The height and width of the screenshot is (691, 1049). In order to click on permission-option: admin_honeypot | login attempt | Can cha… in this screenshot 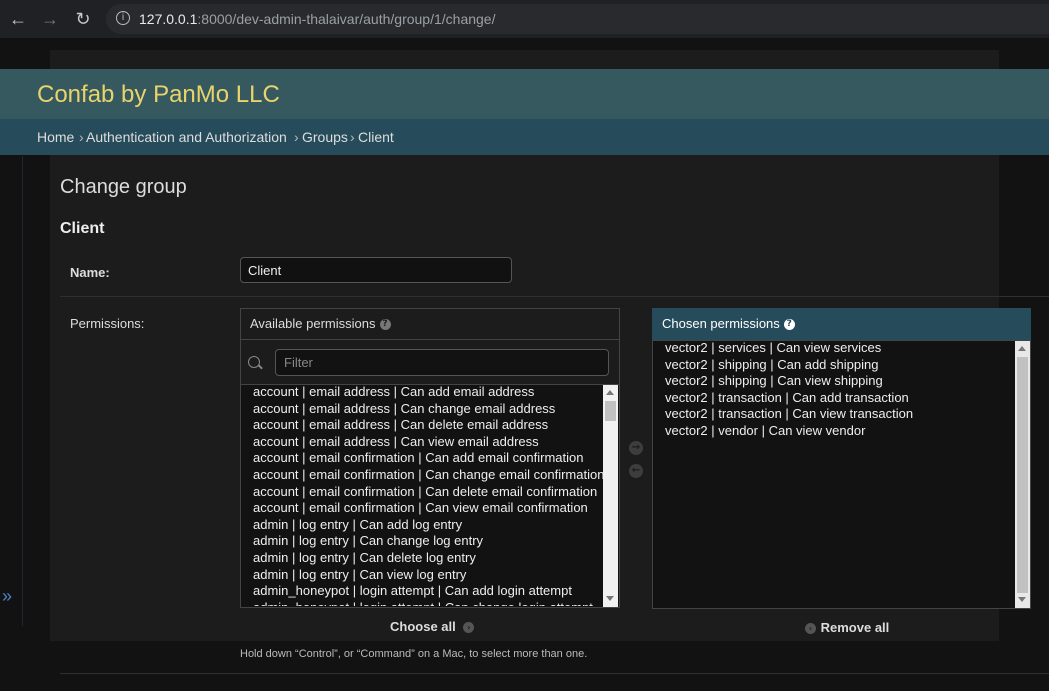, I will do `click(428, 603)`.